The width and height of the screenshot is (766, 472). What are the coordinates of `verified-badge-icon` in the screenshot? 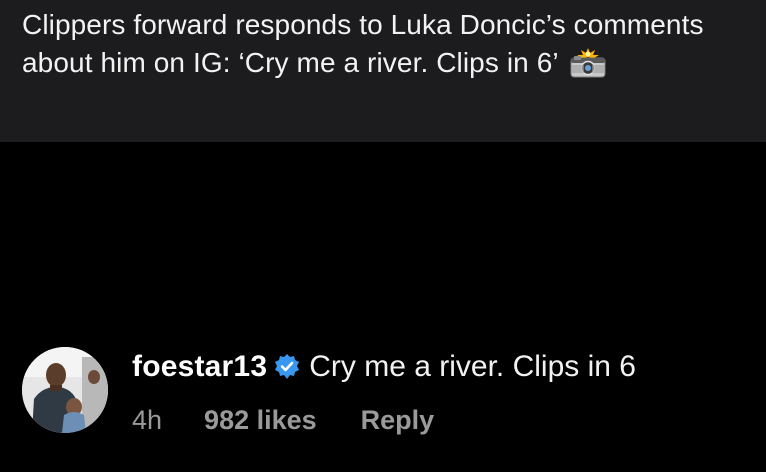 It's located at (287, 367).